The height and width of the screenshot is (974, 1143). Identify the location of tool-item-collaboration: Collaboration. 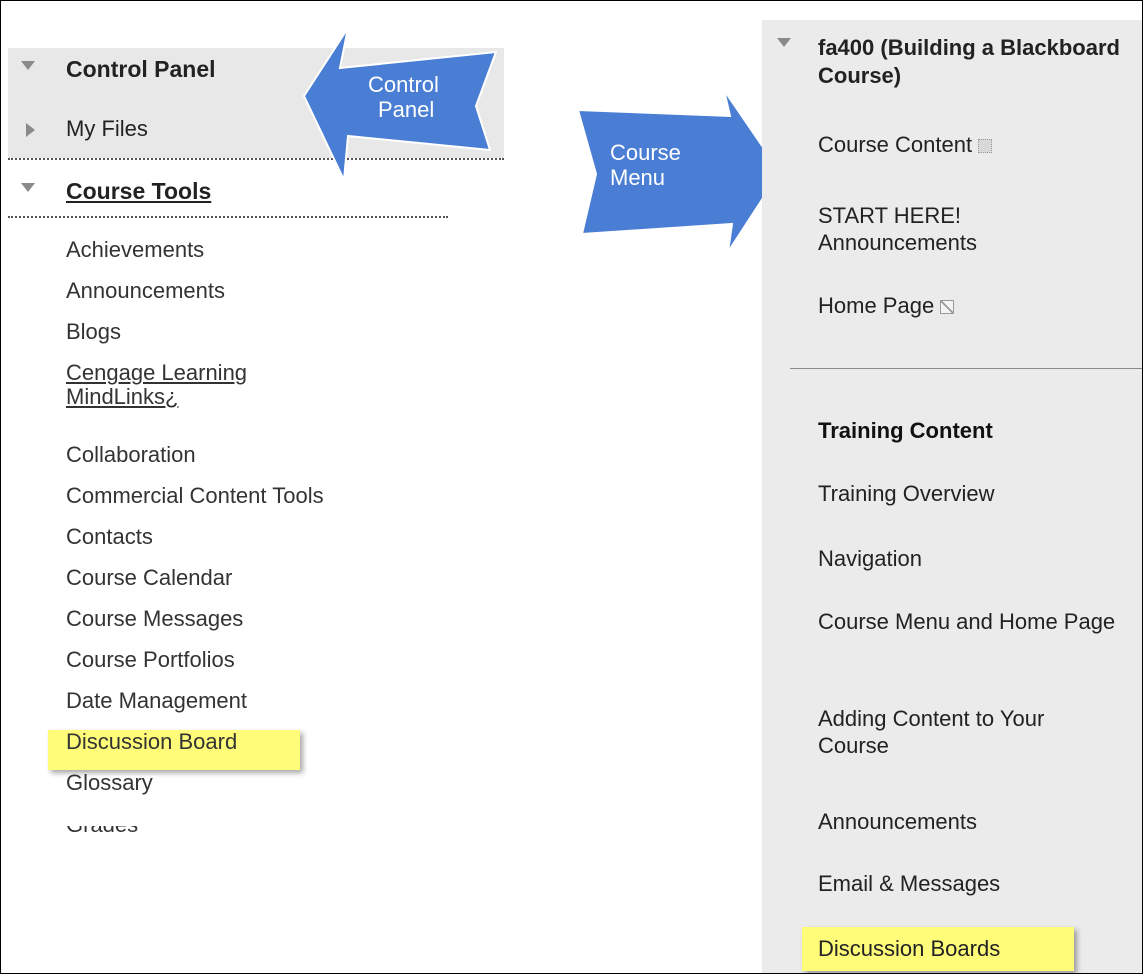
(196, 454).